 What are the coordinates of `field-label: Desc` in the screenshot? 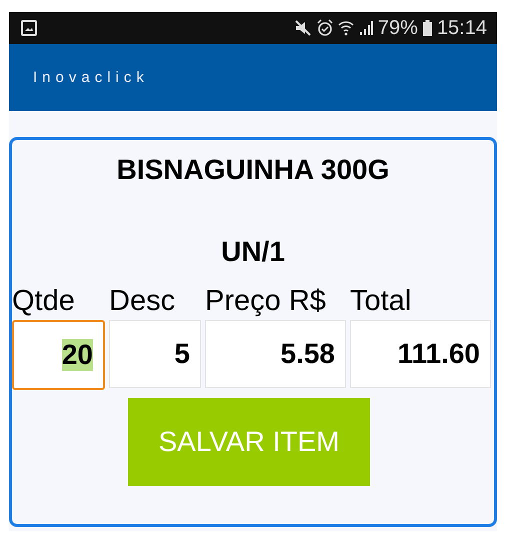 It's located at (142, 301).